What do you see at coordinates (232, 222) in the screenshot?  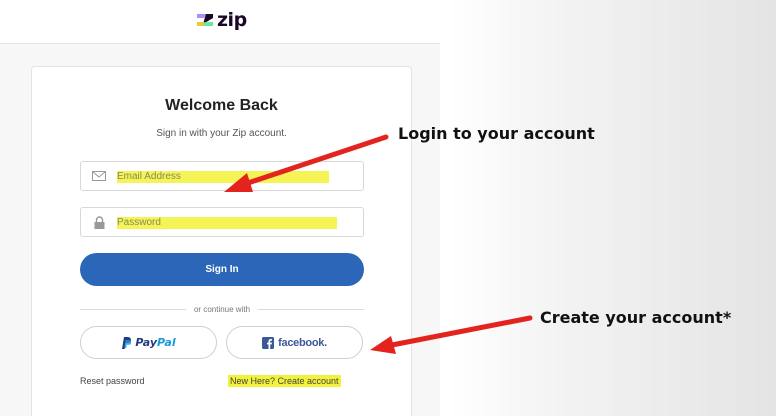 I see `password-input` at bounding box center [232, 222].